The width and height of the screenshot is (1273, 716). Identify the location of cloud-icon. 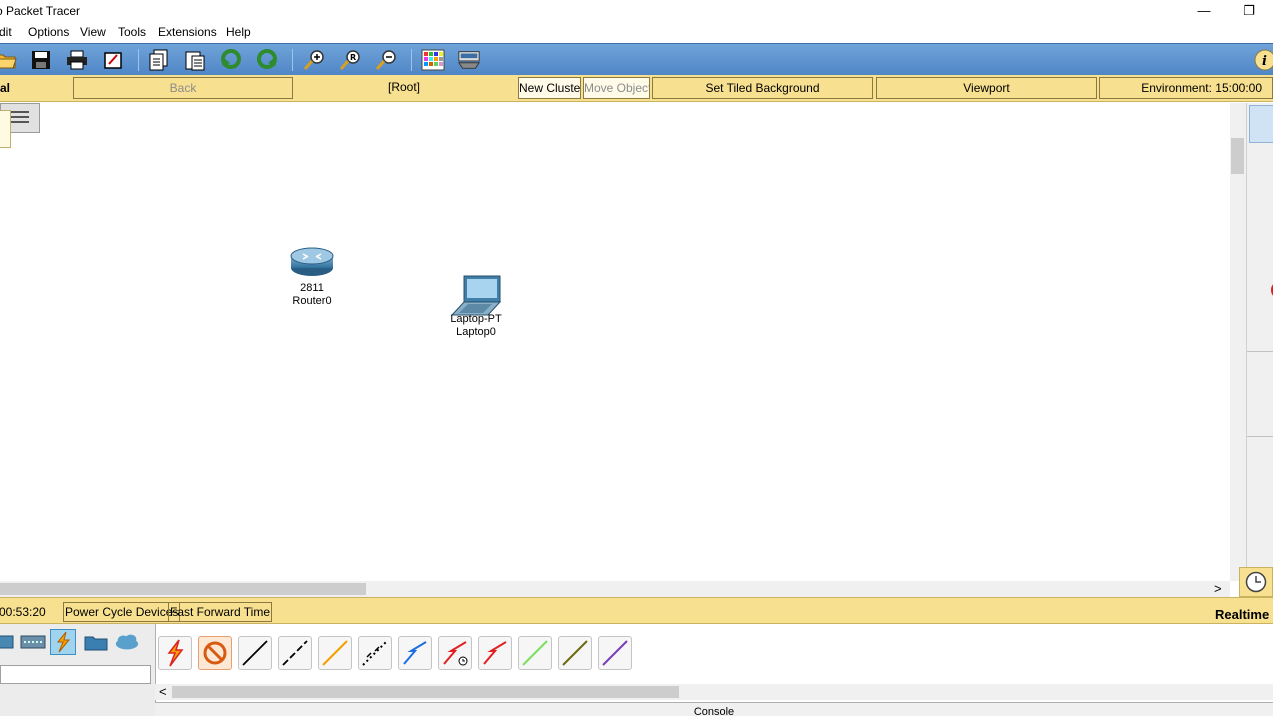
(127, 642).